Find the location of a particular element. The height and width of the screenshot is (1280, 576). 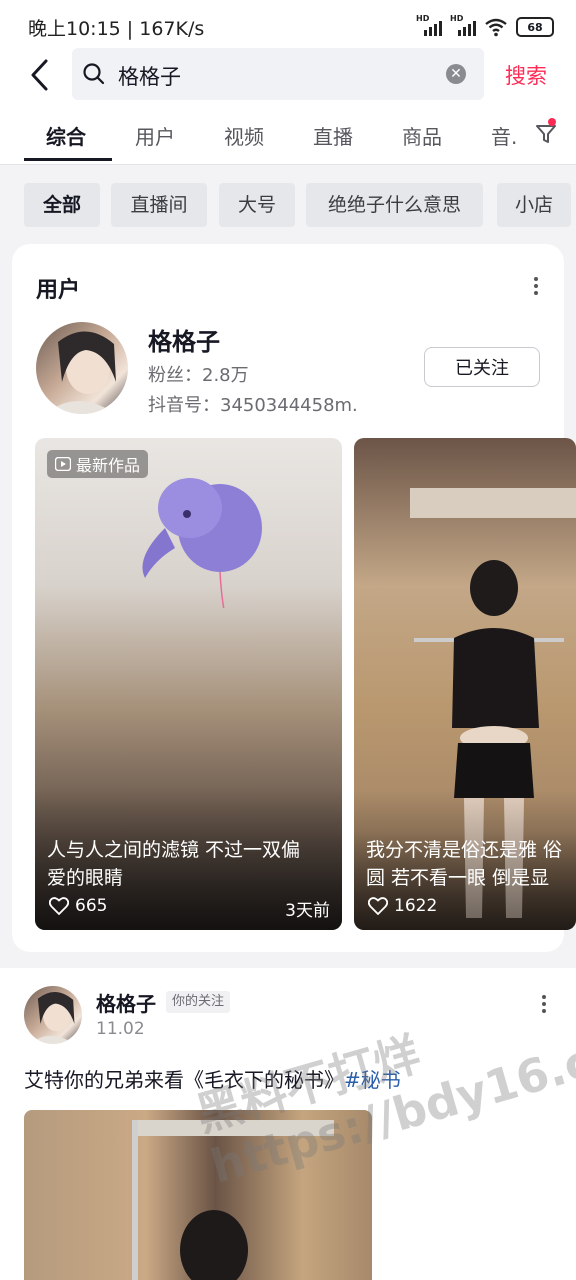

video-date: 3天前 is located at coordinates (307, 911).